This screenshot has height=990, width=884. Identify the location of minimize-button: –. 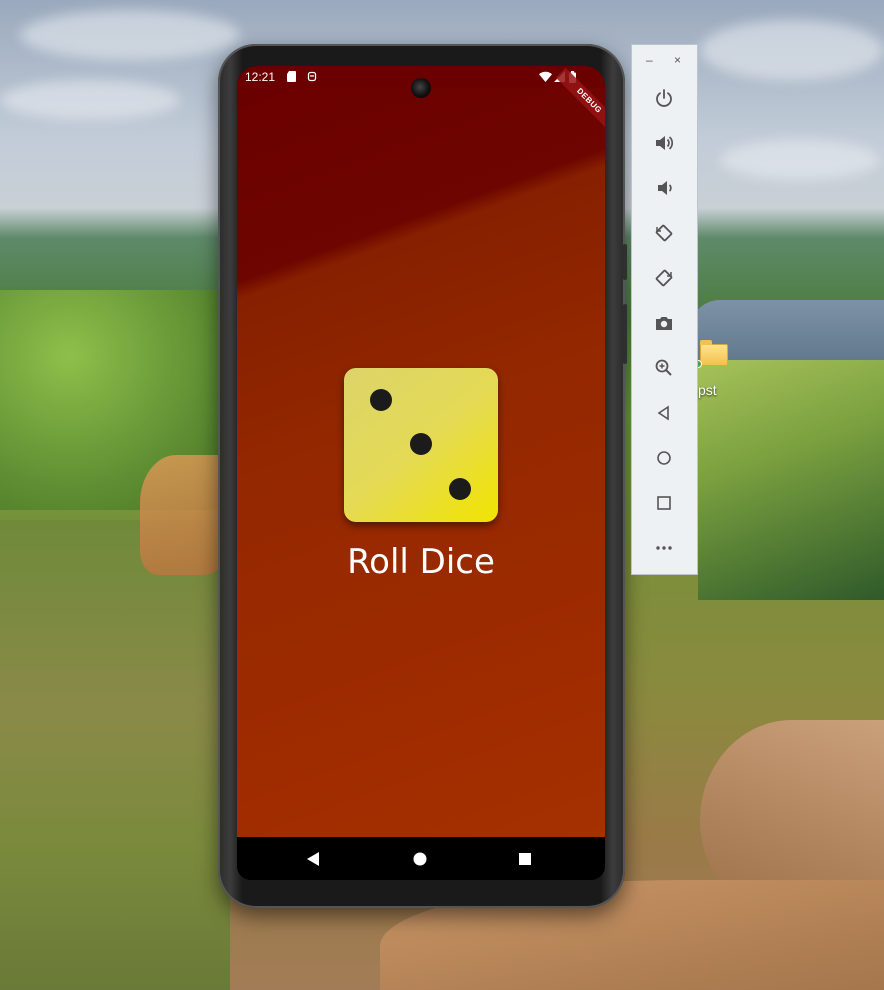
(649, 60).